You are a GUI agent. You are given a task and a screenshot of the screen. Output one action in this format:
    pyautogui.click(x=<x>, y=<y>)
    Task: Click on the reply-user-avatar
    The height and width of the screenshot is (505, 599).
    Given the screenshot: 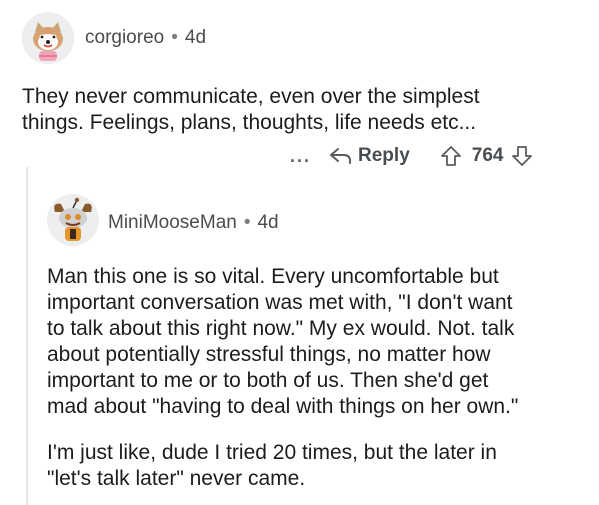 What is the action you would take?
    pyautogui.click(x=73, y=220)
    